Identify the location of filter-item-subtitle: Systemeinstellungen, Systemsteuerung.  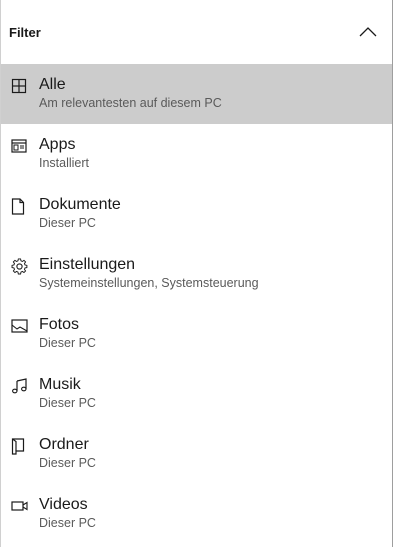
(149, 283).